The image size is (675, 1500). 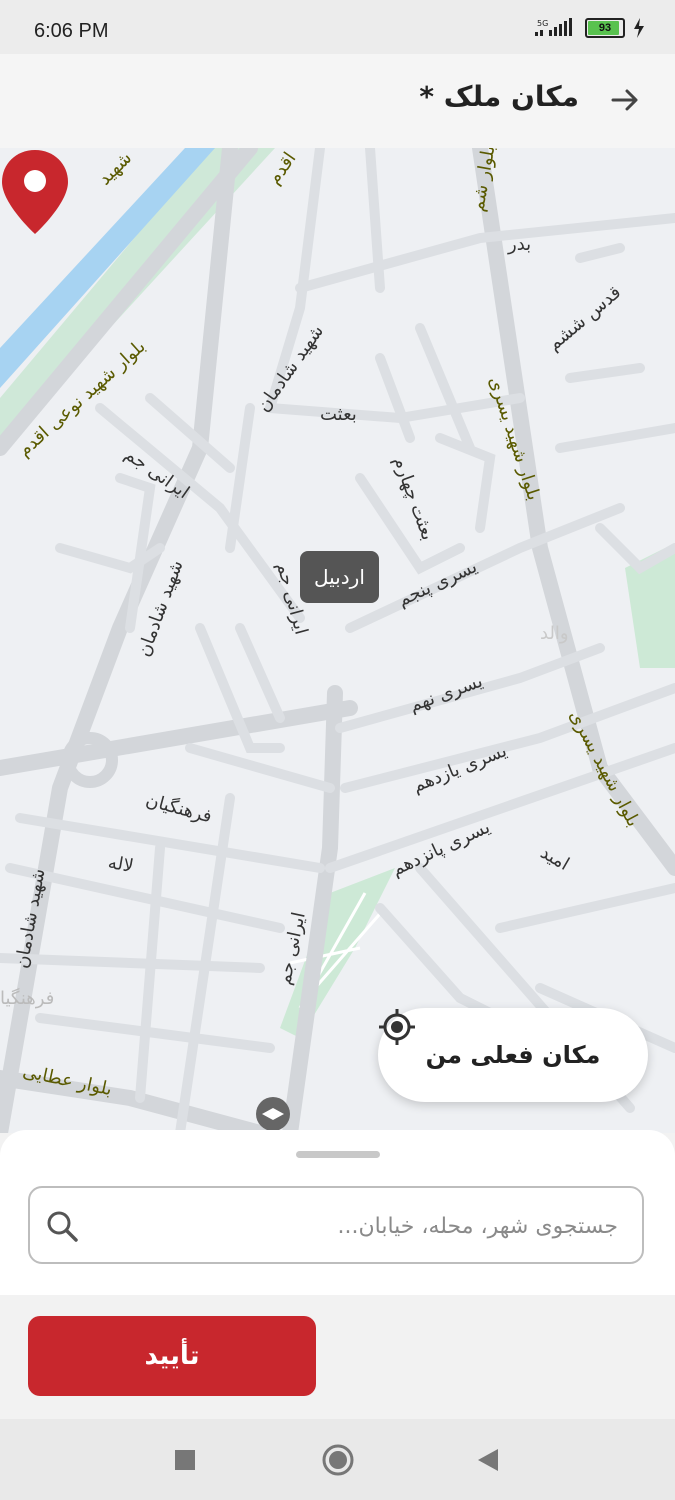 I want to click on bottom-sheet, so click(x=337, y=1212).